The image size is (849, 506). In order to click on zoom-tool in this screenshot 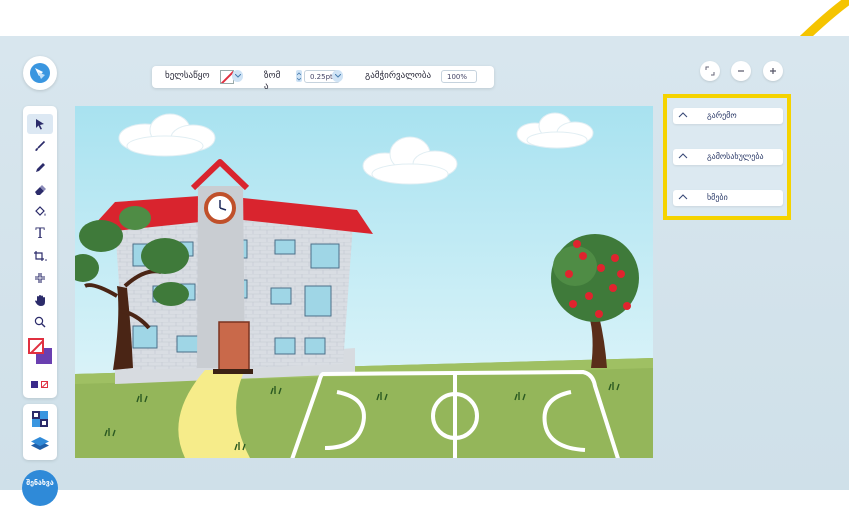, I will do `click(40, 322)`.